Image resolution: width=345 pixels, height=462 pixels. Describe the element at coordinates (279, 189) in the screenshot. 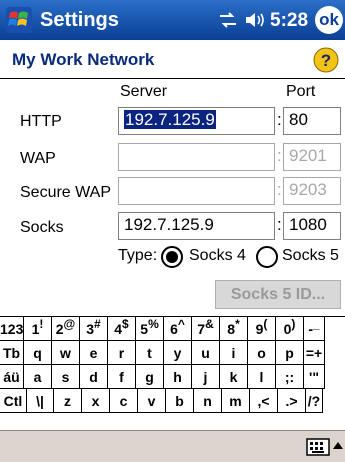

I see `secure-wap-colon: :` at that location.